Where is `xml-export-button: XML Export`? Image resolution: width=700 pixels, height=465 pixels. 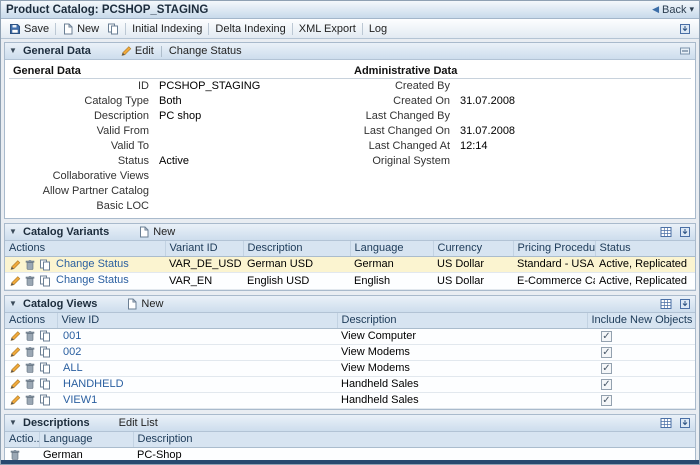 xml-export-button: XML Export is located at coordinates (327, 29).